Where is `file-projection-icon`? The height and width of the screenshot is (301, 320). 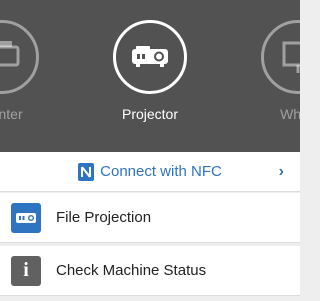 file-projection-icon is located at coordinates (26, 217).